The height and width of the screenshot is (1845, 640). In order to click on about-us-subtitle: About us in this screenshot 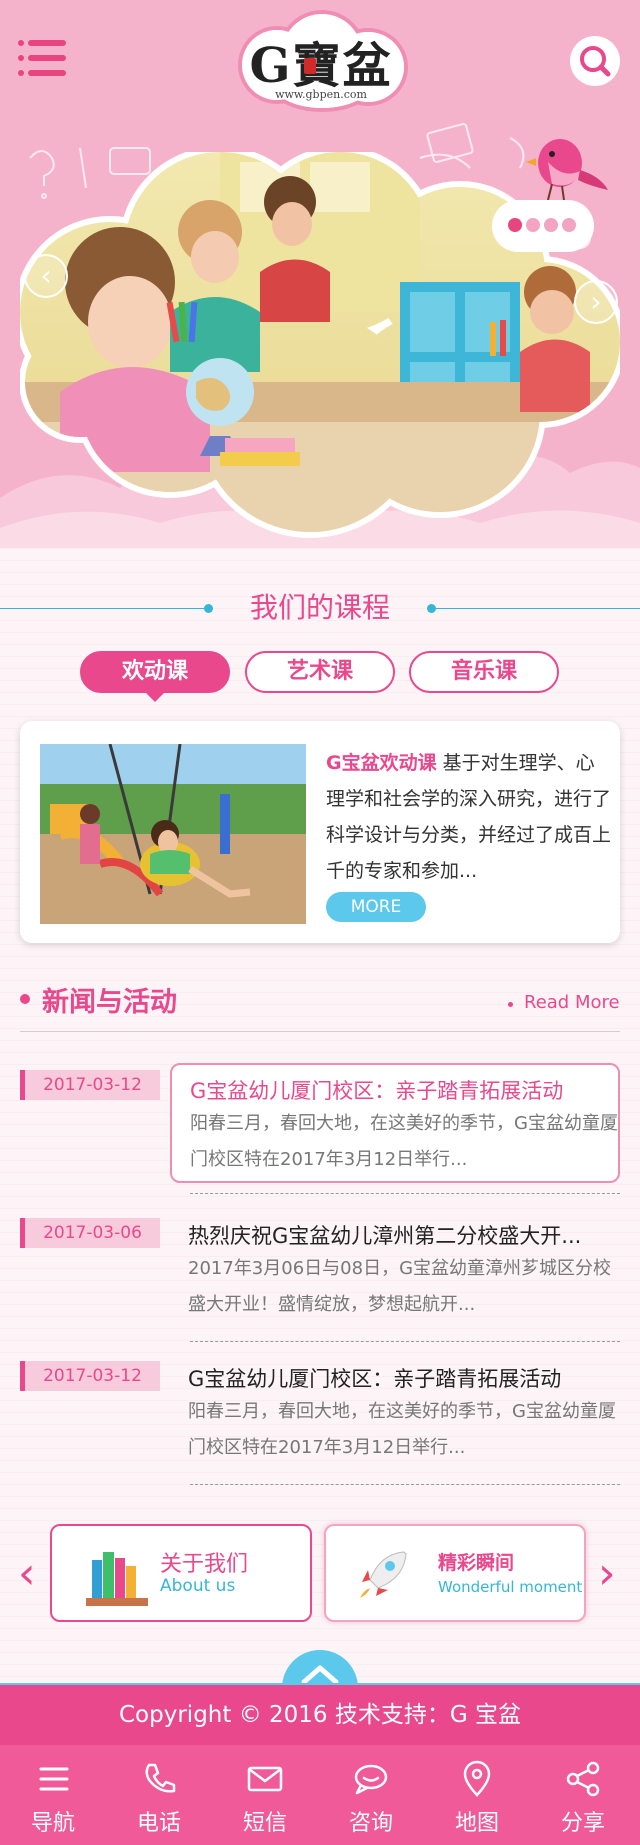, I will do `click(198, 1586)`.